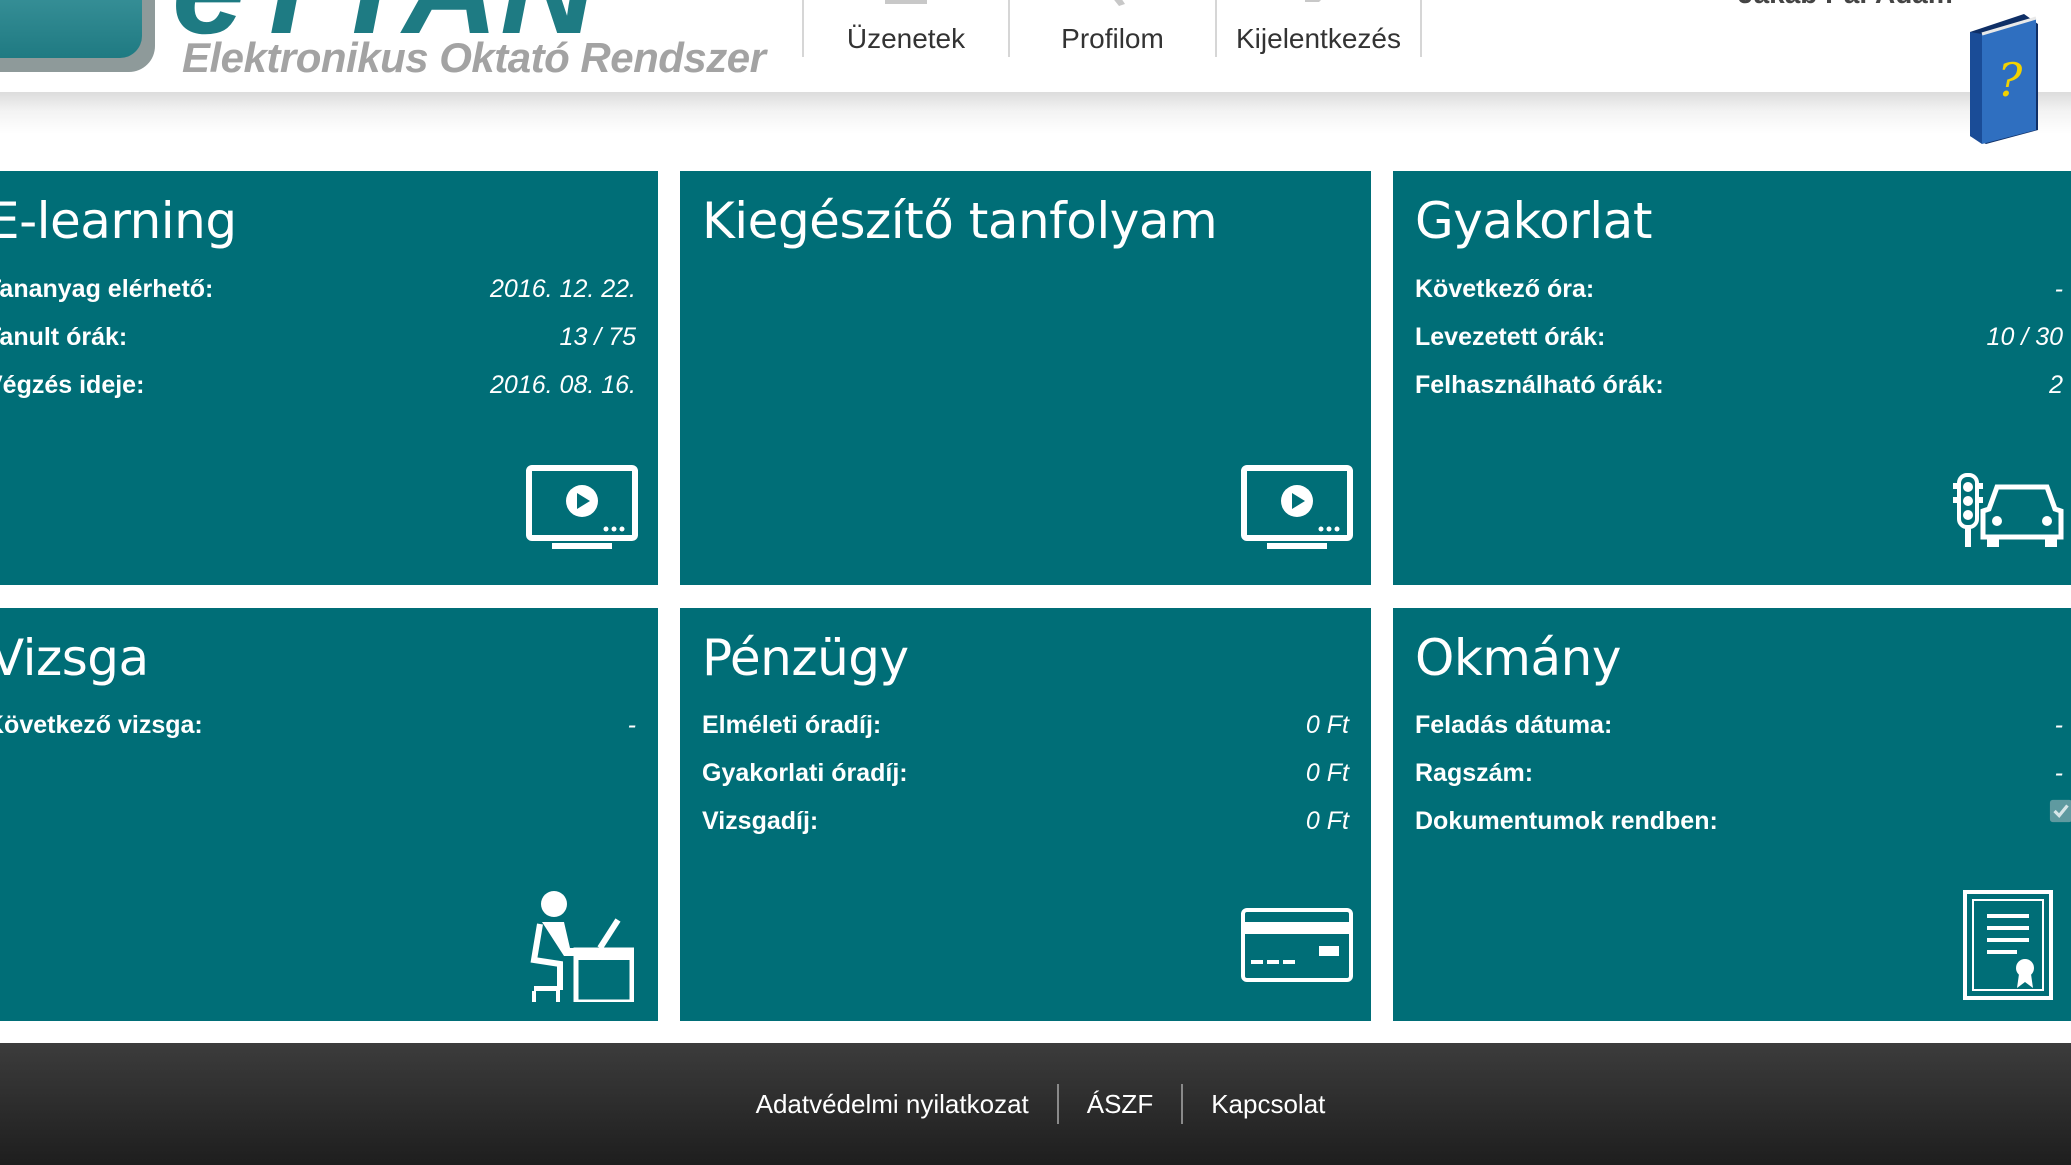 The width and height of the screenshot is (2071, 1165). What do you see at coordinates (1566, 821) in the screenshot?
I see `row-label: Dokumentumok rendben:` at bounding box center [1566, 821].